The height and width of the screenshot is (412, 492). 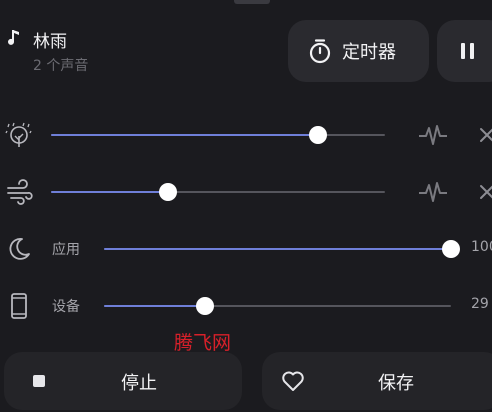 What do you see at coordinates (320, 51) in the screenshot?
I see `stopwatch-icon` at bounding box center [320, 51].